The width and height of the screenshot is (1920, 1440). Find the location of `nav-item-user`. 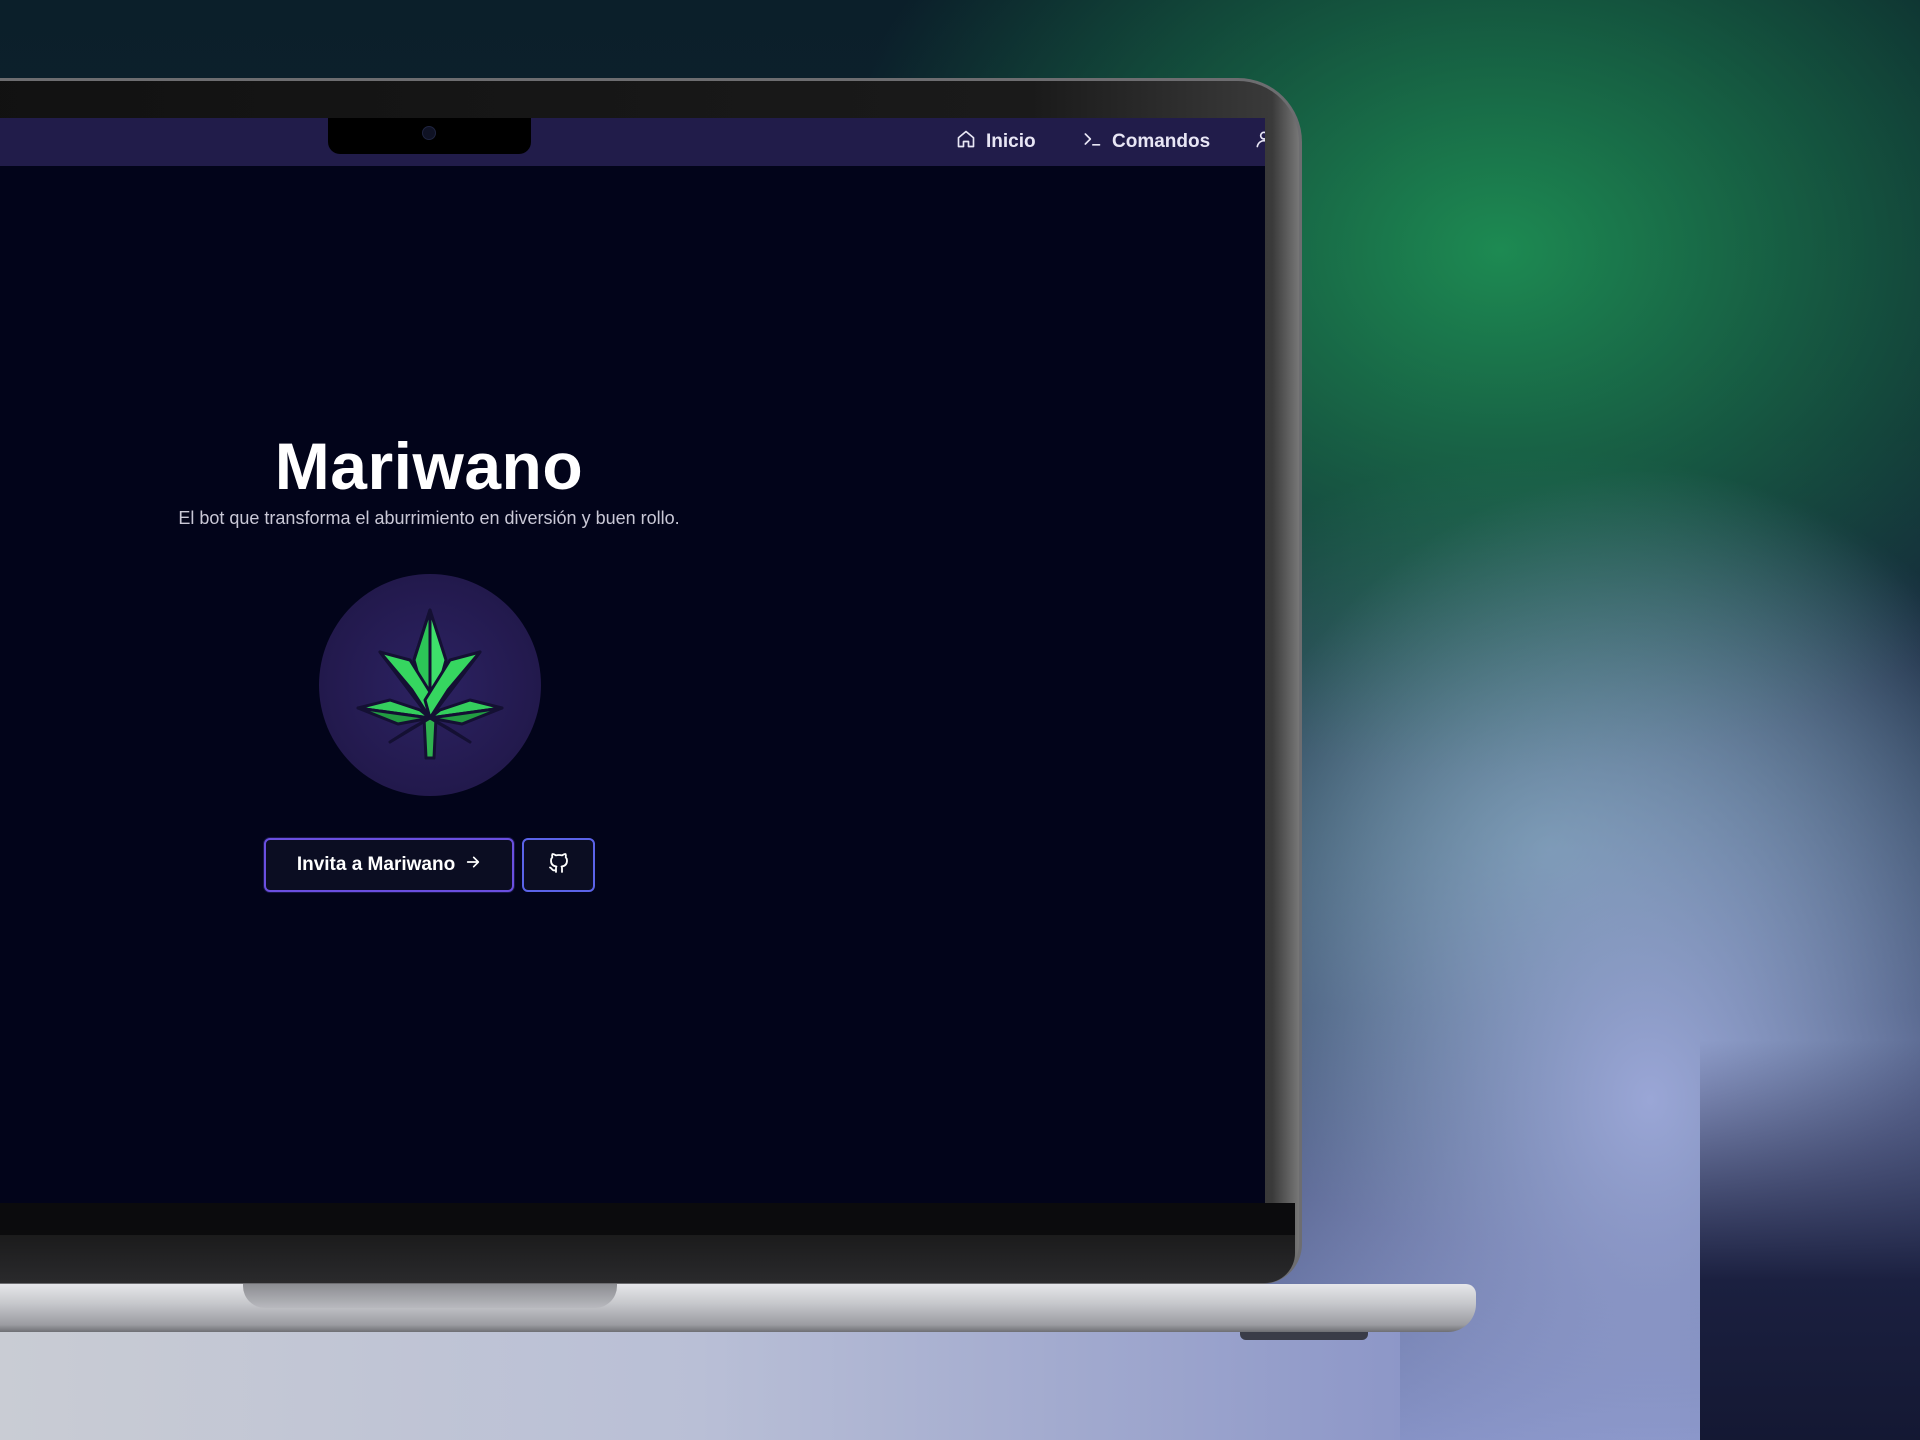

nav-item-user is located at coordinates (1259, 142).